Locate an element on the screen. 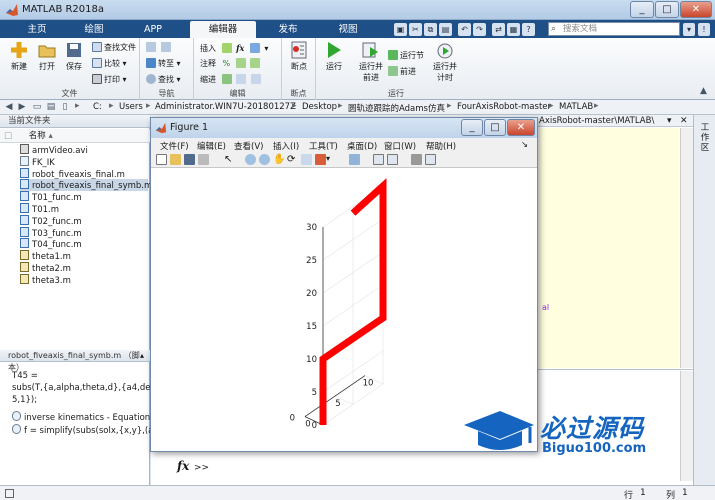 The image size is (715, 500). figure-menu-help: 帮助(H) is located at coordinates (441, 146).